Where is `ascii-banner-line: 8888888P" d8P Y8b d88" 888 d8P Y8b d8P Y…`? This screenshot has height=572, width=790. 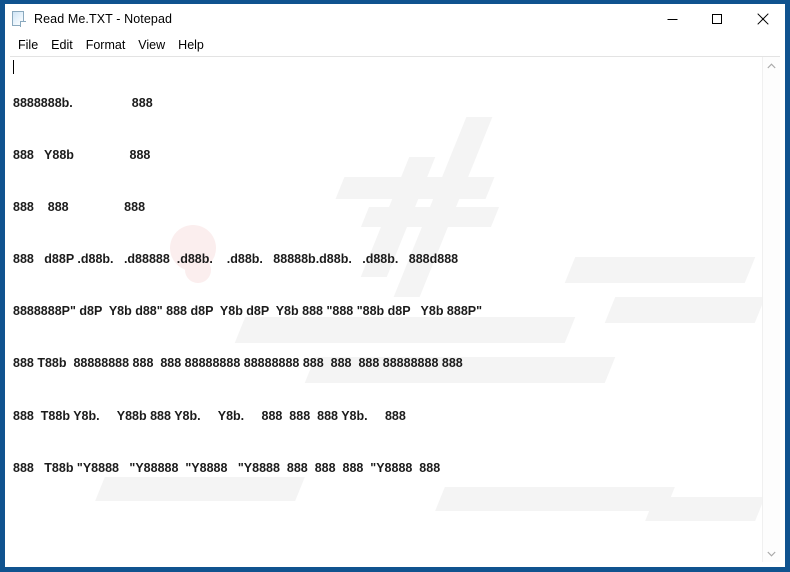 ascii-banner-line: 8888888P" d8P Y8b d88" 888 d8P Y8b d8P Y… is located at coordinates (248, 311).